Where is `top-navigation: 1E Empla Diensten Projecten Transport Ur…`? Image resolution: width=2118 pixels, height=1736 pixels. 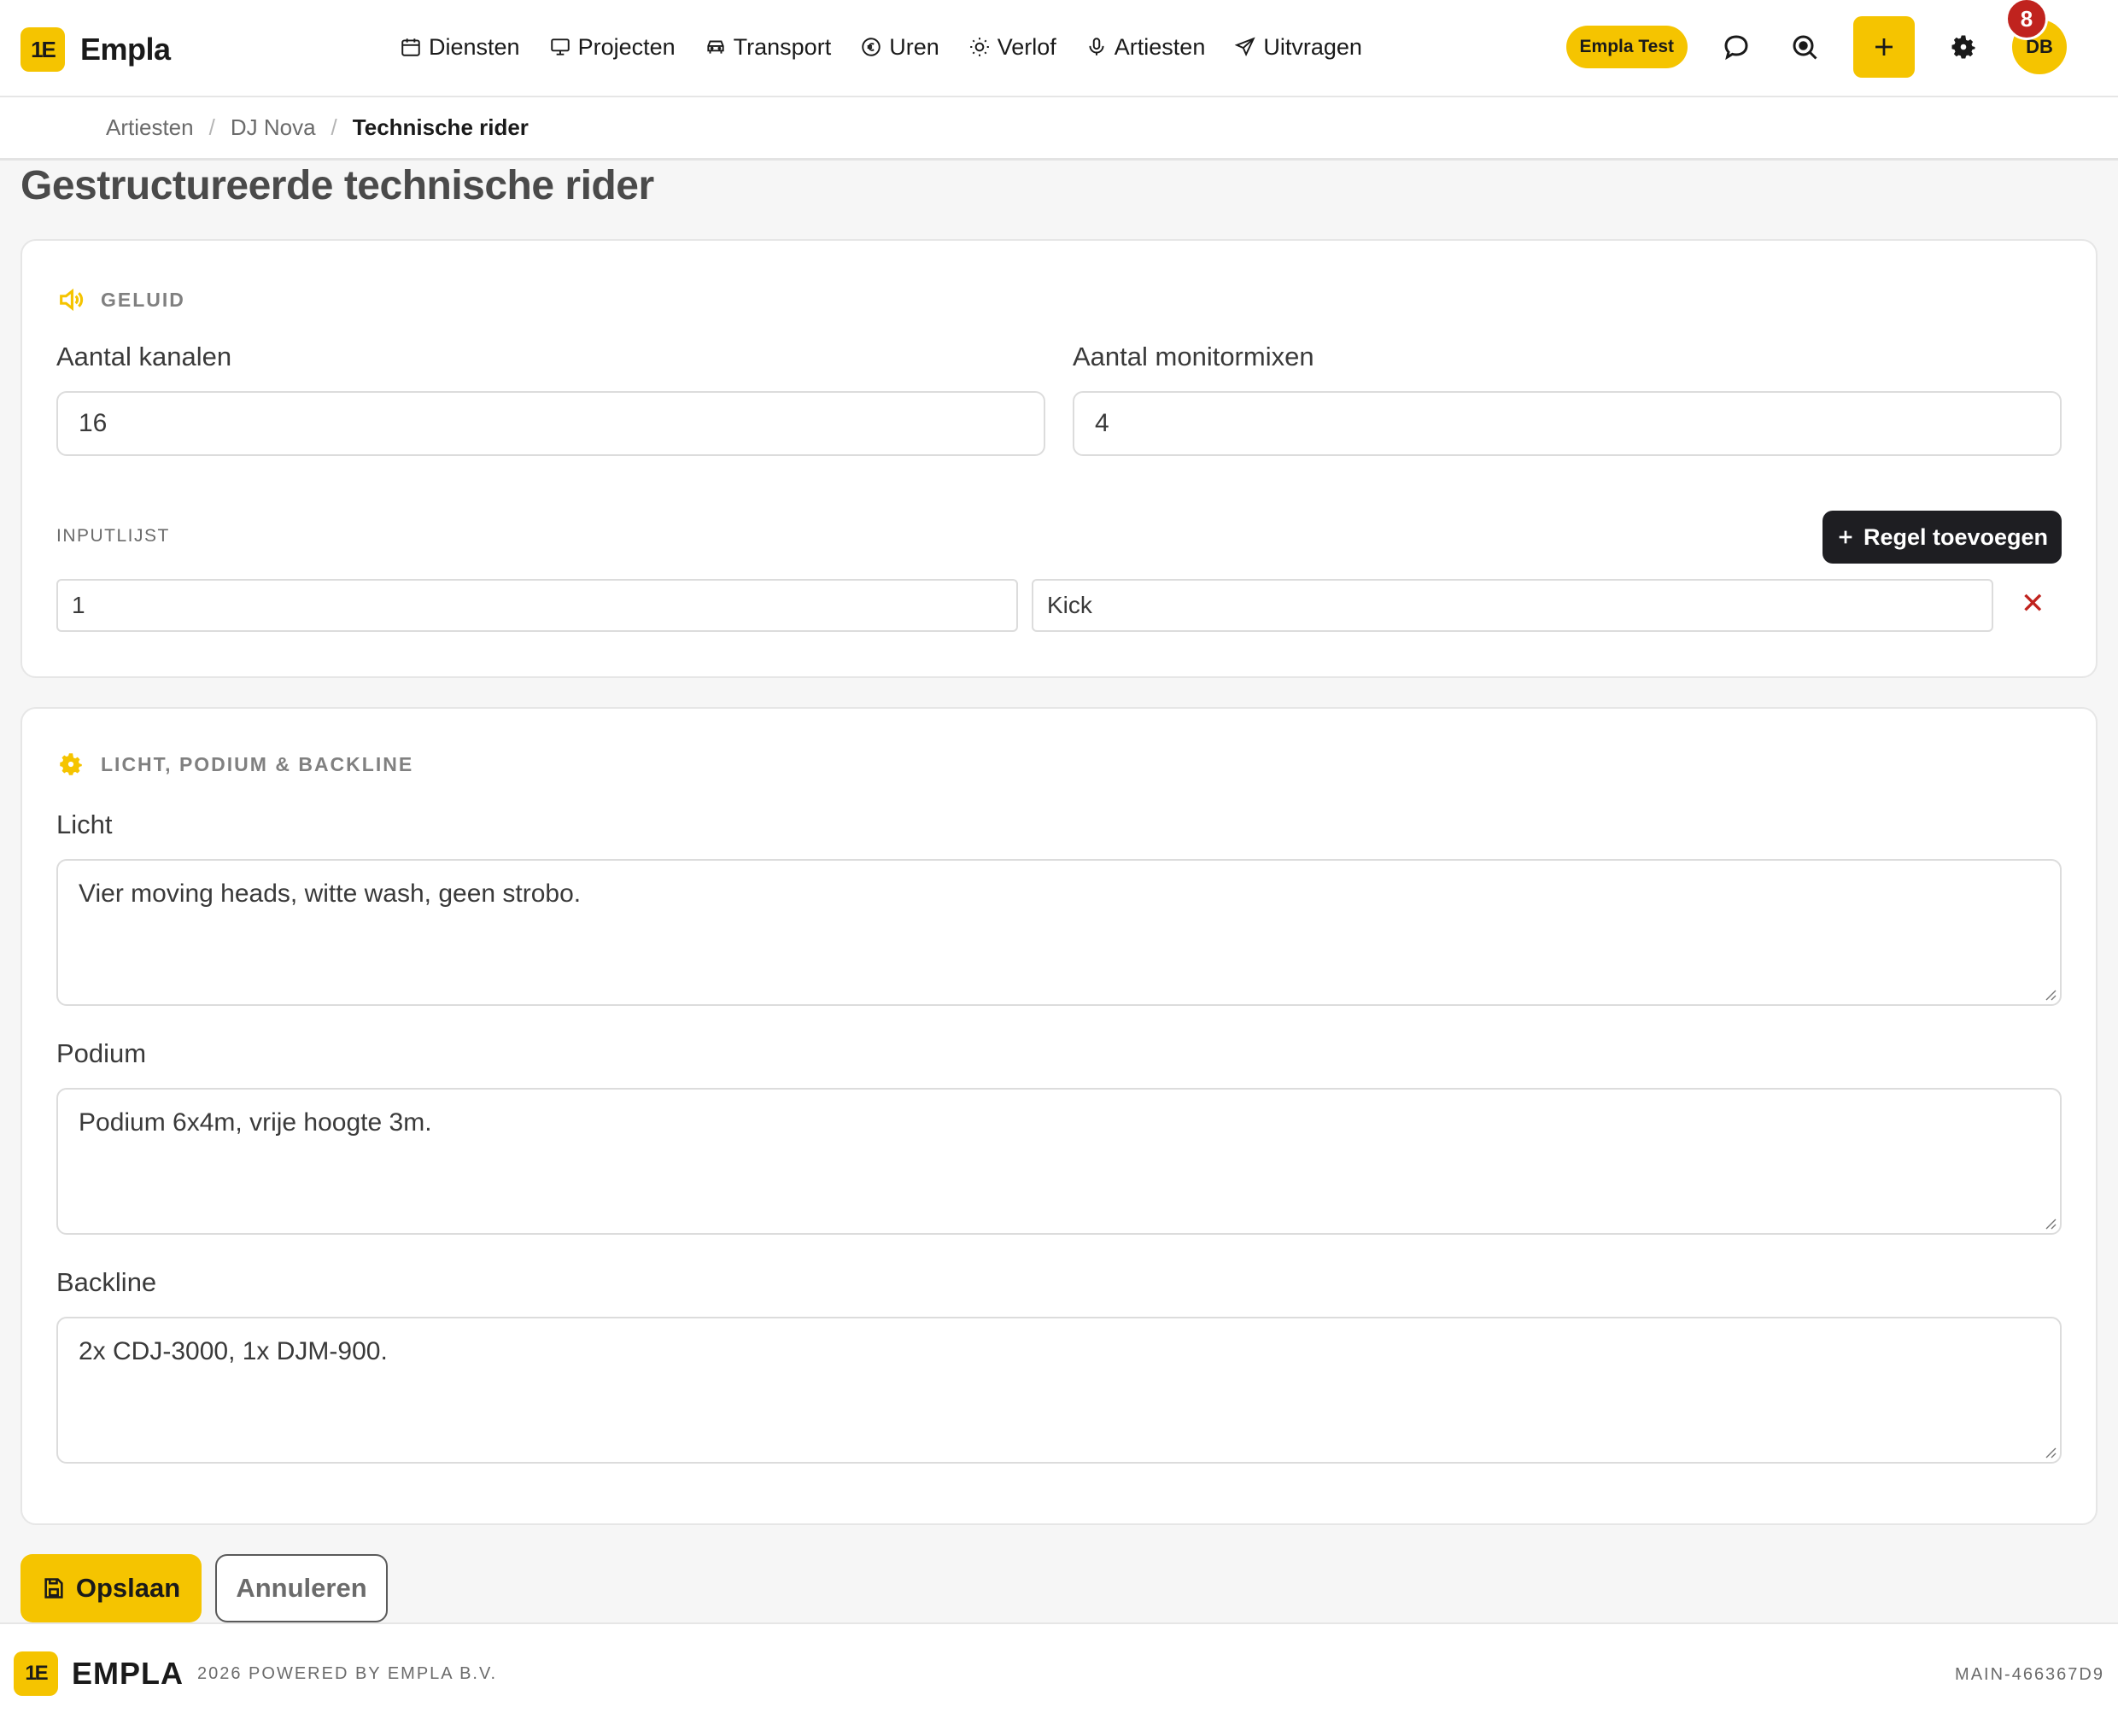 top-navigation: 1E Empla Diensten Projecten Transport Ur… is located at coordinates (1059, 48).